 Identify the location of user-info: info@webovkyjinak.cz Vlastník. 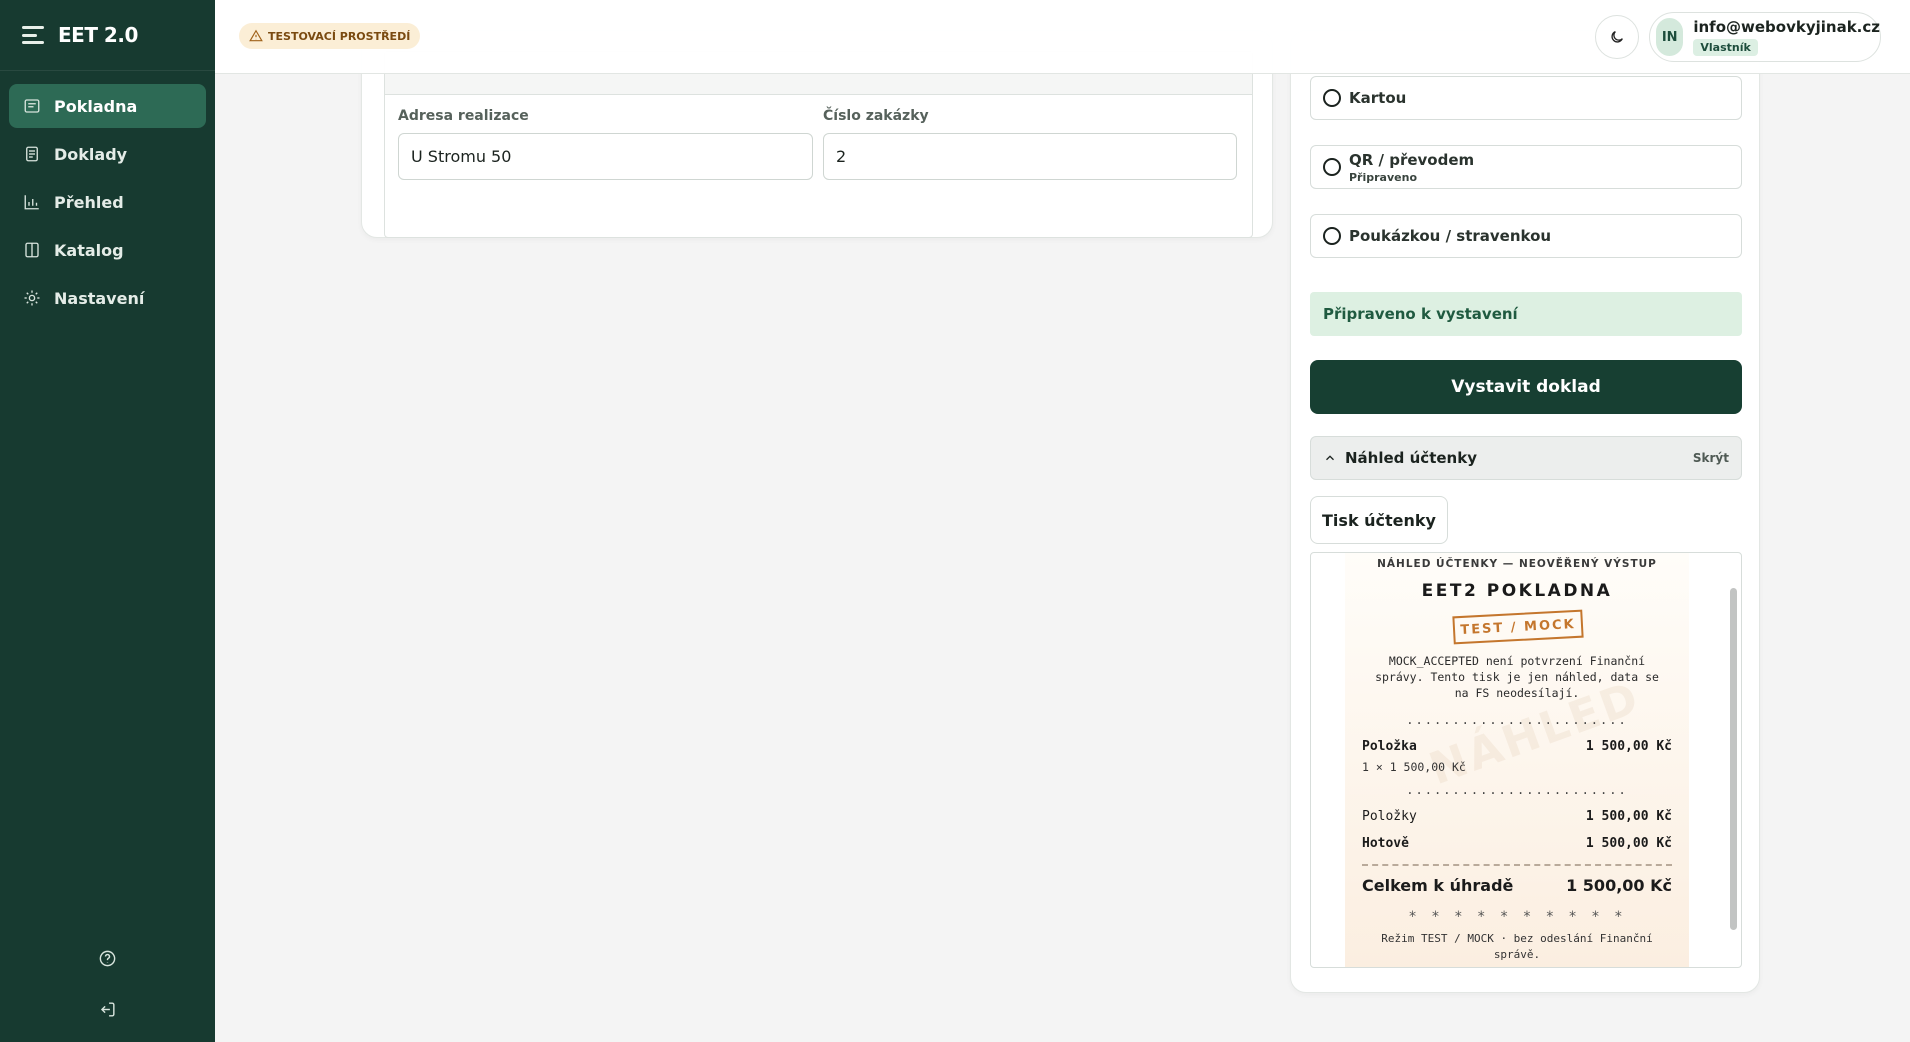
(1786, 37).